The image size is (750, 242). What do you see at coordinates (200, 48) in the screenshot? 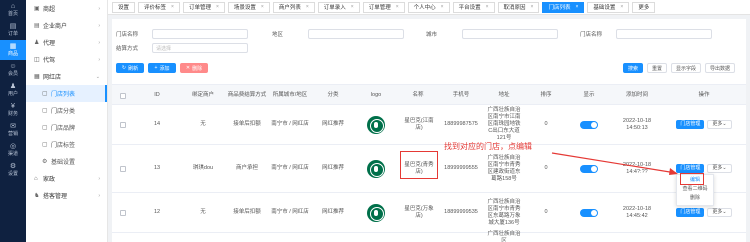
I see `settle-select: 请选择` at bounding box center [200, 48].